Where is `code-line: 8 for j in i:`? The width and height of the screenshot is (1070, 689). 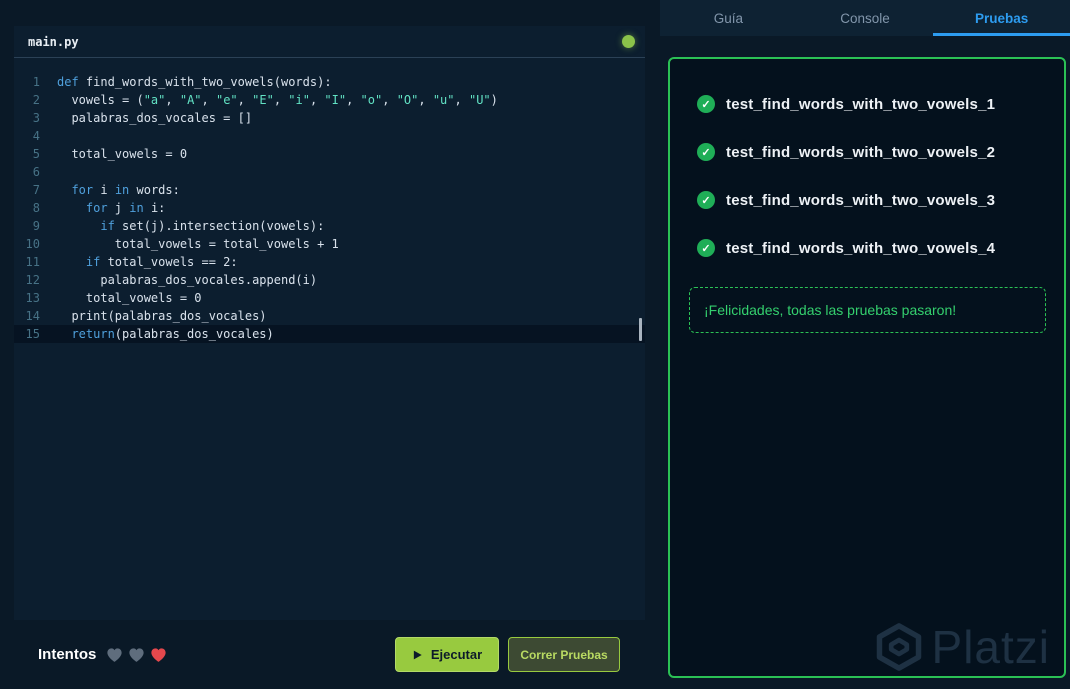 code-line: 8 for j in i: is located at coordinates (329, 208).